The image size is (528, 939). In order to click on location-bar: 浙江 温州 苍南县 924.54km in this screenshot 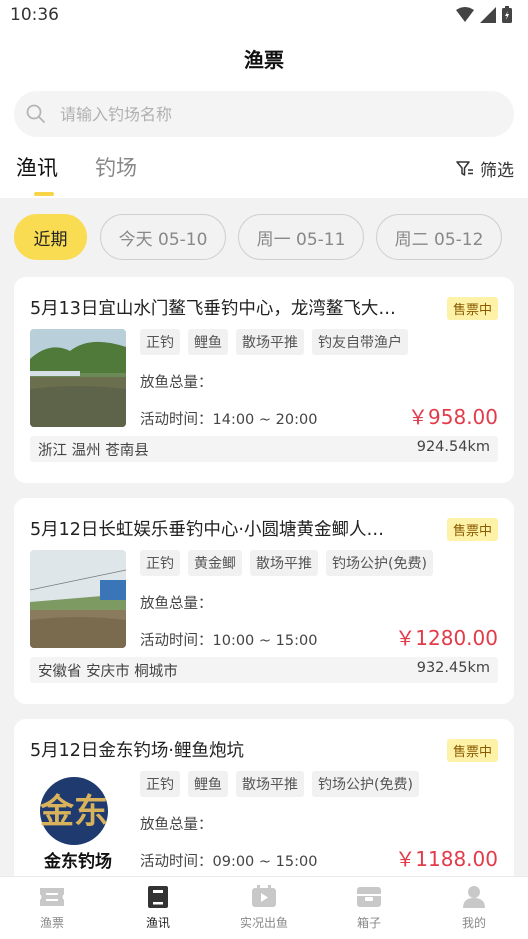, I will do `click(264, 449)`.